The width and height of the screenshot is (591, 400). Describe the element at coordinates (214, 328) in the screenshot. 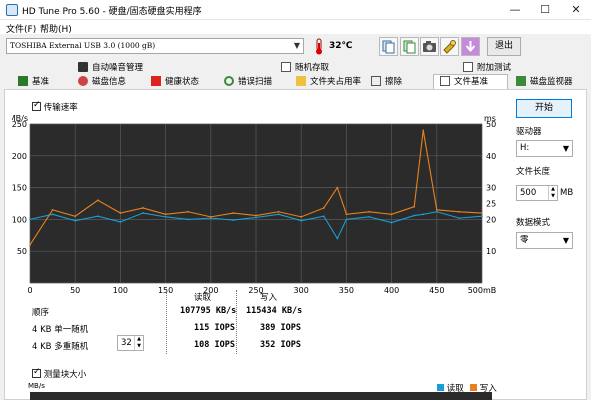

I see `random-single-read-value: 115 IOPS` at that location.